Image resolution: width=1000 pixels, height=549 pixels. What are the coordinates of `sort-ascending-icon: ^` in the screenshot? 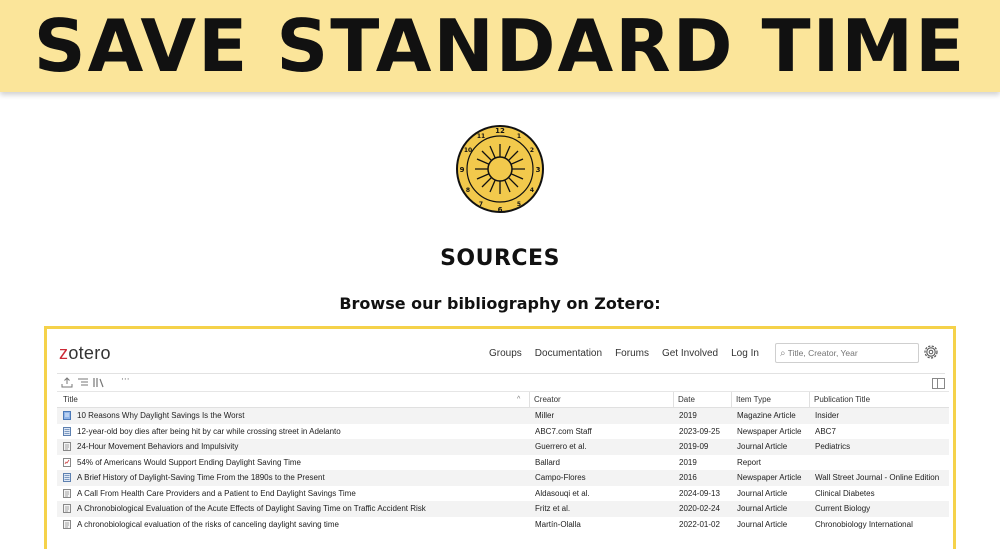 It's located at (518, 399).